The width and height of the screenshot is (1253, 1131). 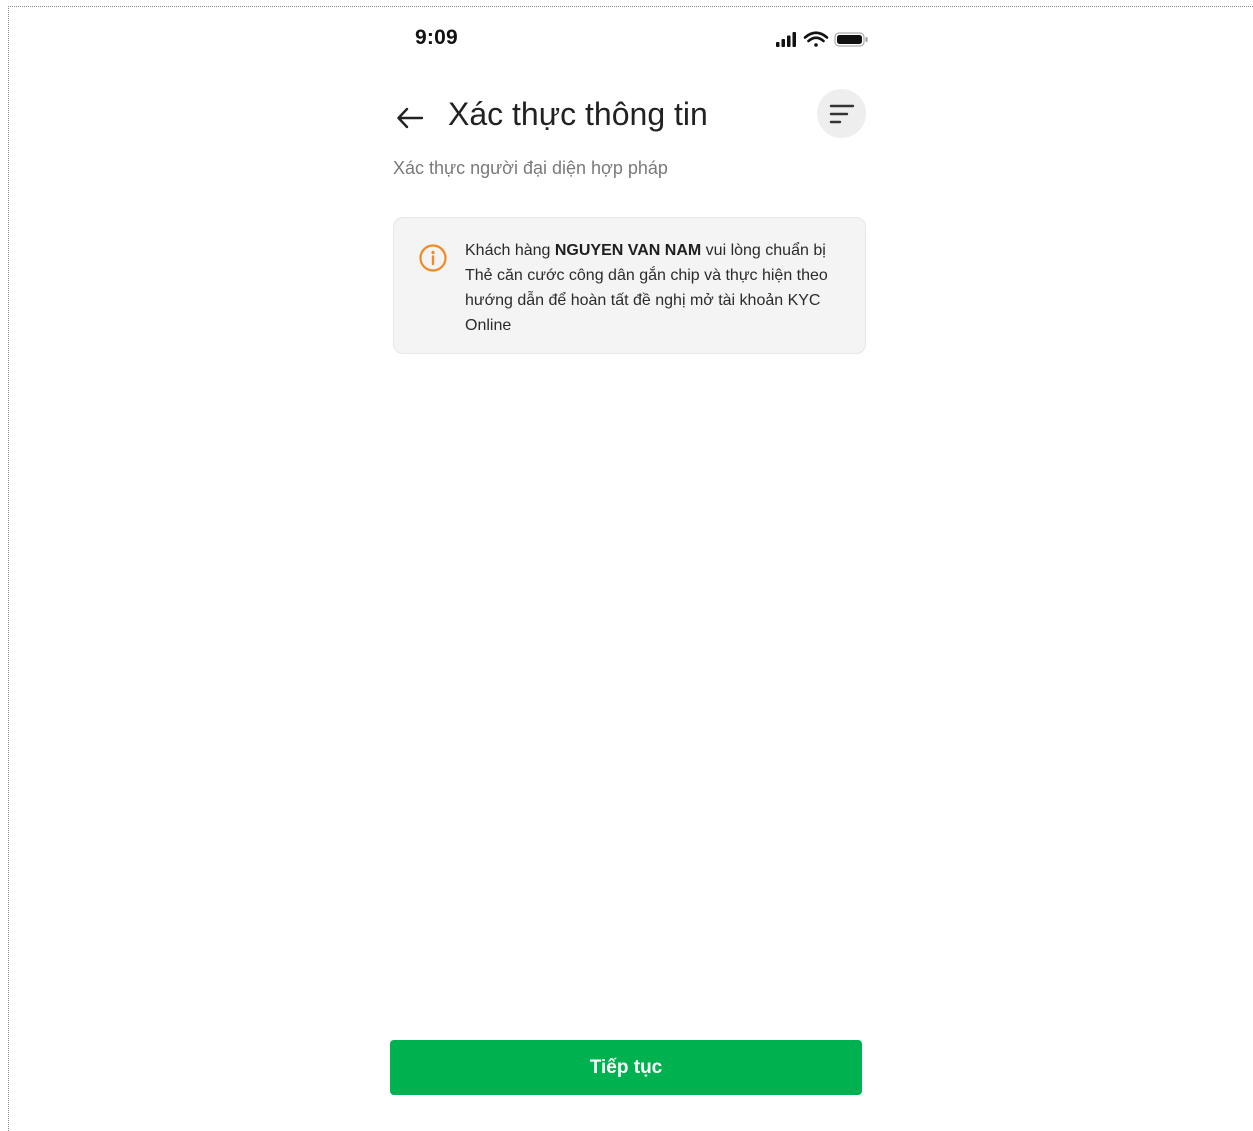 What do you see at coordinates (786, 39) in the screenshot?
I see `signal-icon` at bounding box center [786, 39].